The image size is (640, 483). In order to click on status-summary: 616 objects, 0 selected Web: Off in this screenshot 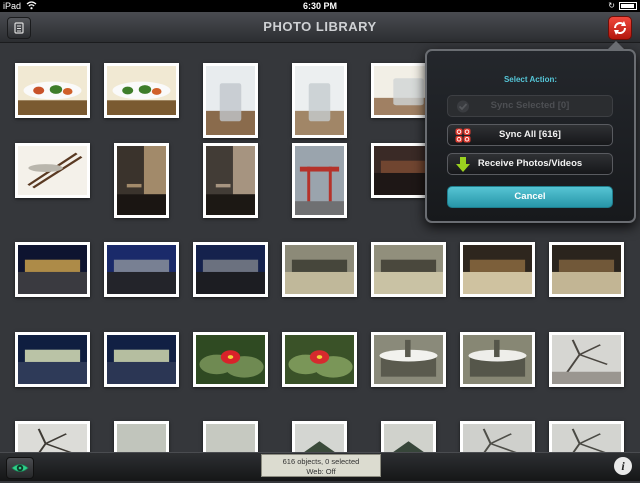, I will do `click(321, 465)`.